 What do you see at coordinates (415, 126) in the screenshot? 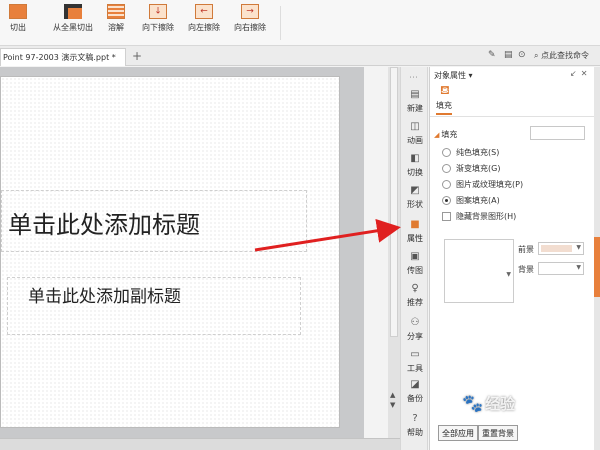
I see `animation-icon: ◫` at bounding box center [415, 126].